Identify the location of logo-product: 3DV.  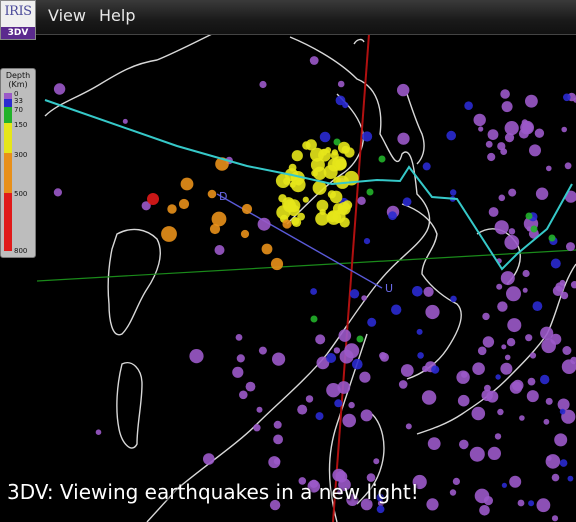
(18, 33).